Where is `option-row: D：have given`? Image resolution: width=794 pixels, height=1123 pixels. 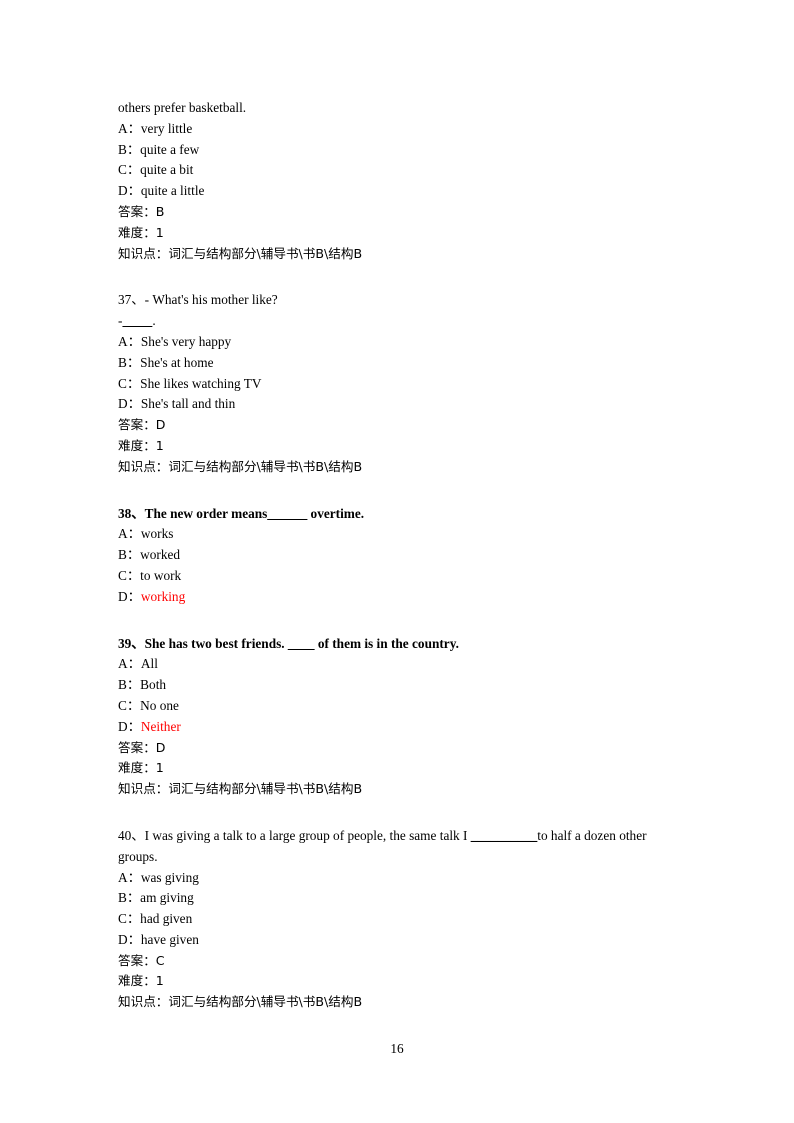 option-row: D：have given is located at coordinates (399, 940).